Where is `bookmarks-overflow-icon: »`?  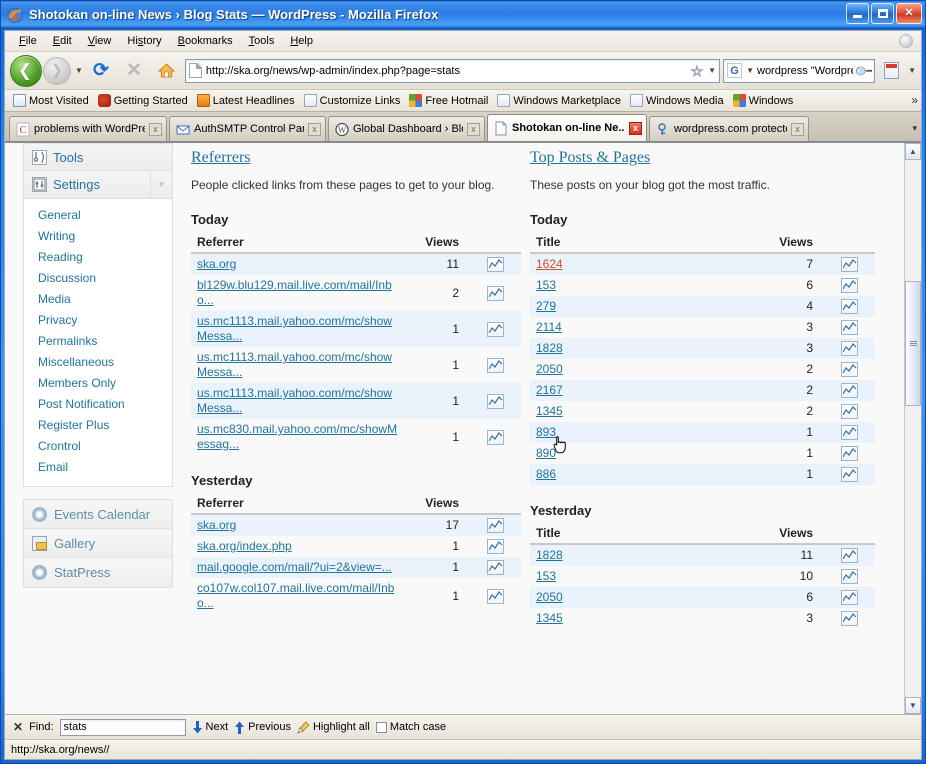
bookmarks-overflow-icon: » is located at coordinates (914, 100).